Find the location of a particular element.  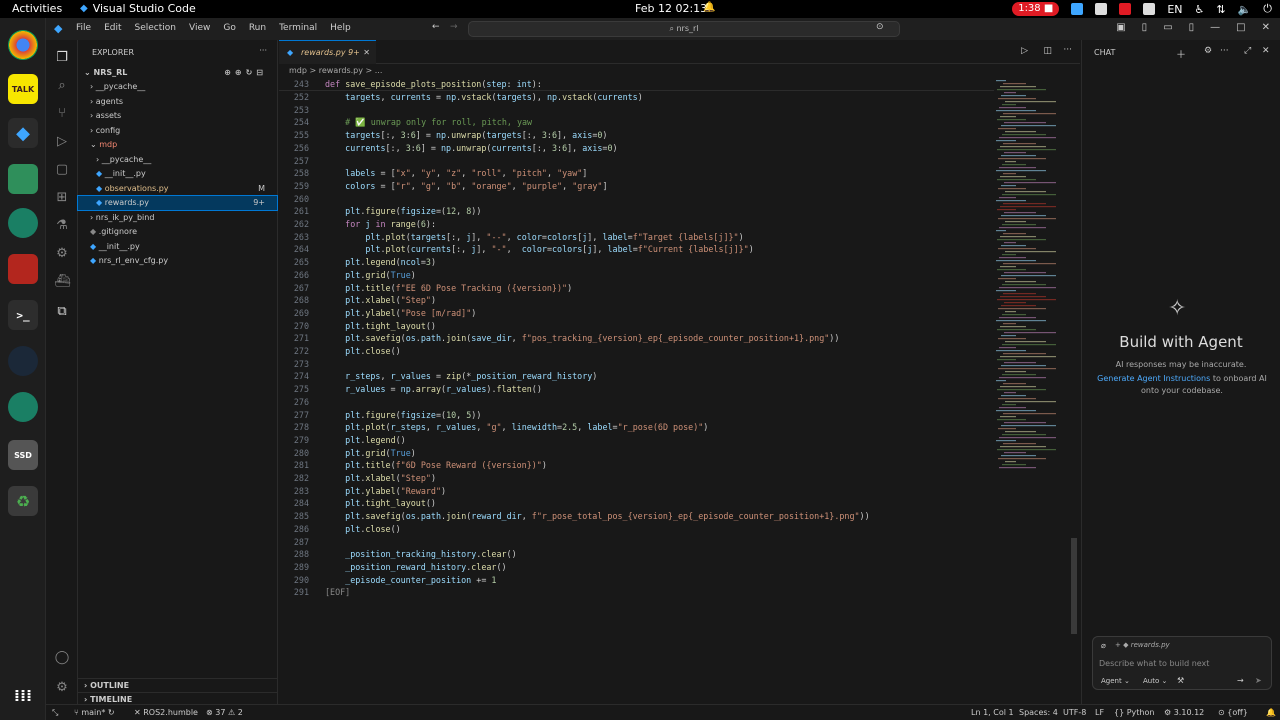

source-control-icon: ⑂ is located at coordinates (62, 114).